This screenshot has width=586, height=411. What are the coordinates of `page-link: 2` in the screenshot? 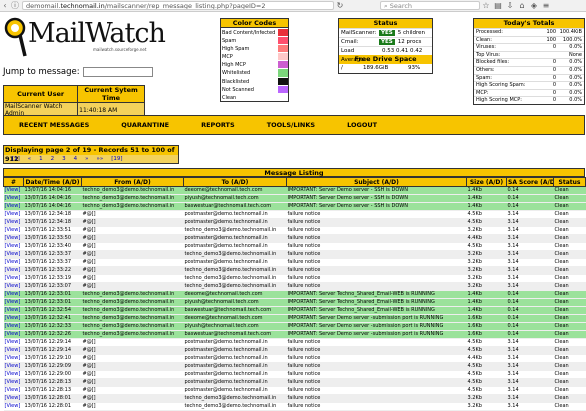 It's located at (53, 159).